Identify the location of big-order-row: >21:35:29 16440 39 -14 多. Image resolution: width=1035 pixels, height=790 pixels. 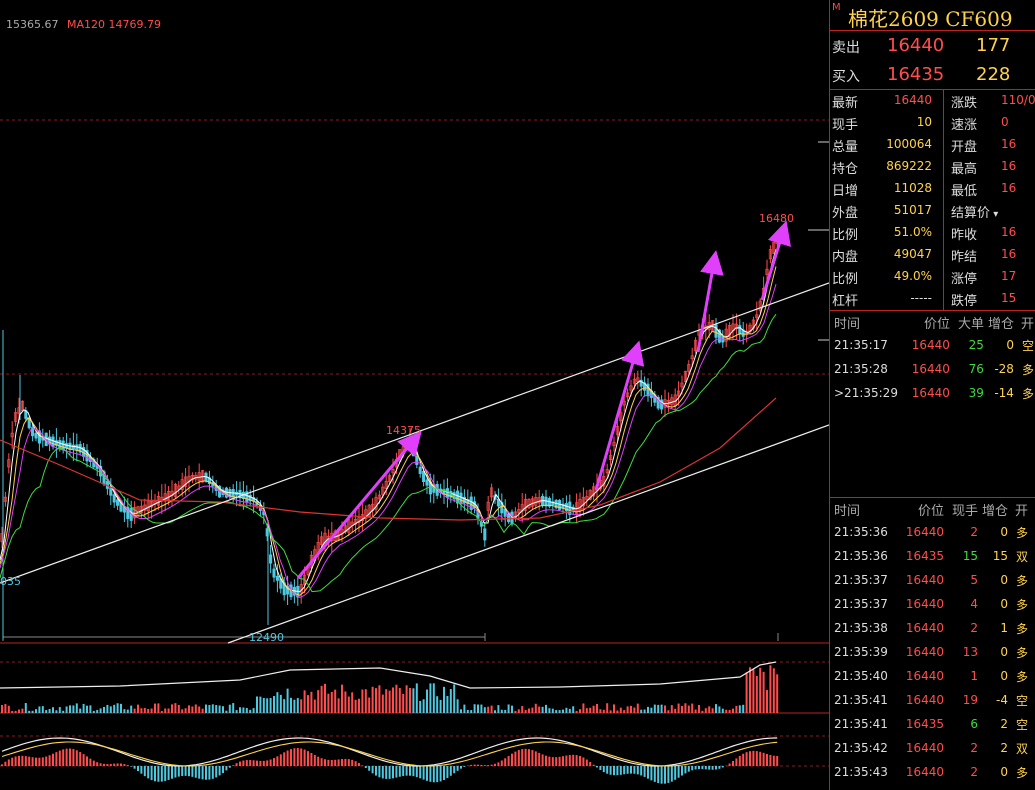
(934, 393).